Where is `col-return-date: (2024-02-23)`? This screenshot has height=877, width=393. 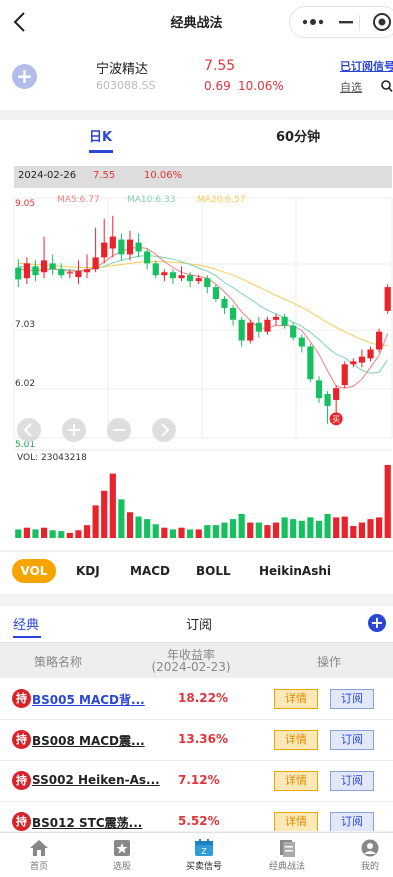
col-return-date: (2024-02-23) is located at coordinates (191, 667).